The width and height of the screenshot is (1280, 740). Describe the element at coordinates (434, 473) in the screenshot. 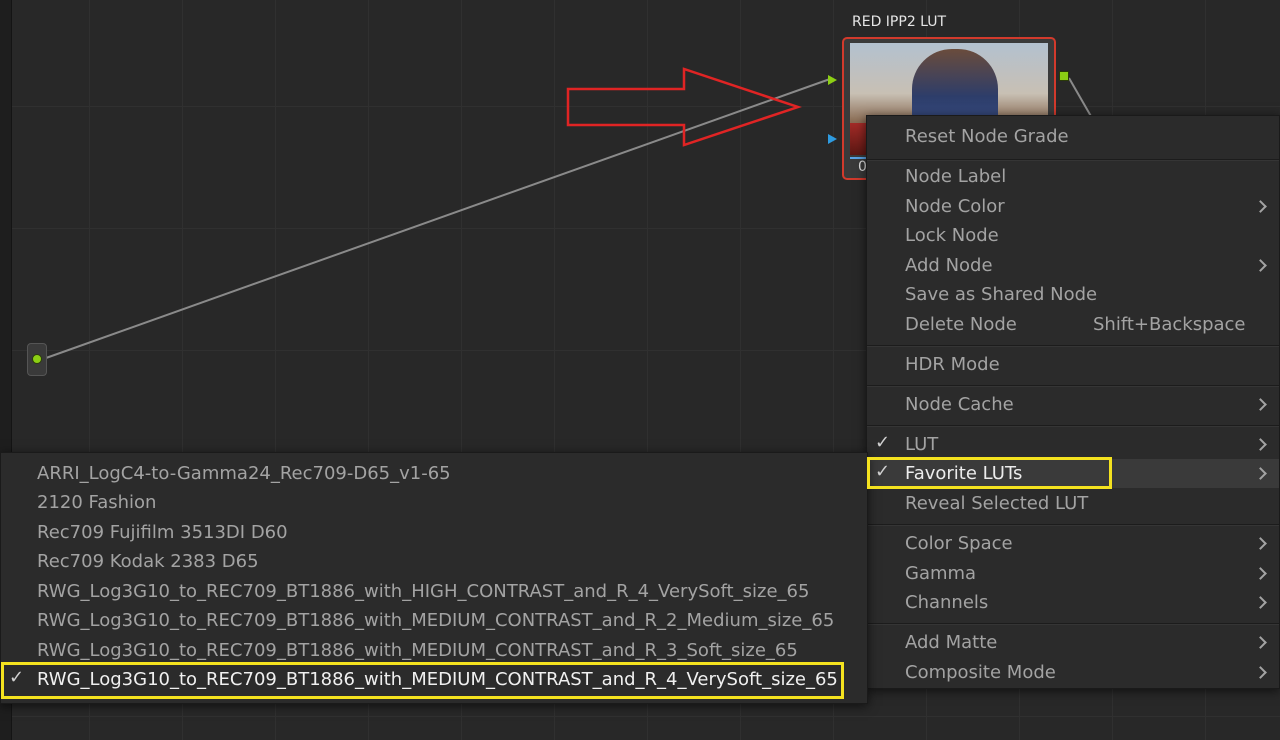

I see `lut-item: ARRI_LogC4-to-Gamma24_Rec709-D65_v1-65` at that location.